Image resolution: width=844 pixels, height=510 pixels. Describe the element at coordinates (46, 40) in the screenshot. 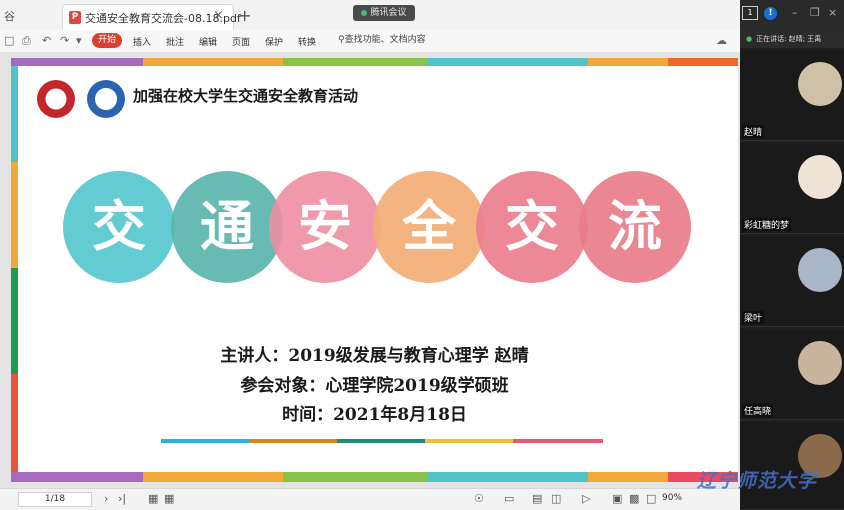

I see `undo-icon: ↶` at that location.